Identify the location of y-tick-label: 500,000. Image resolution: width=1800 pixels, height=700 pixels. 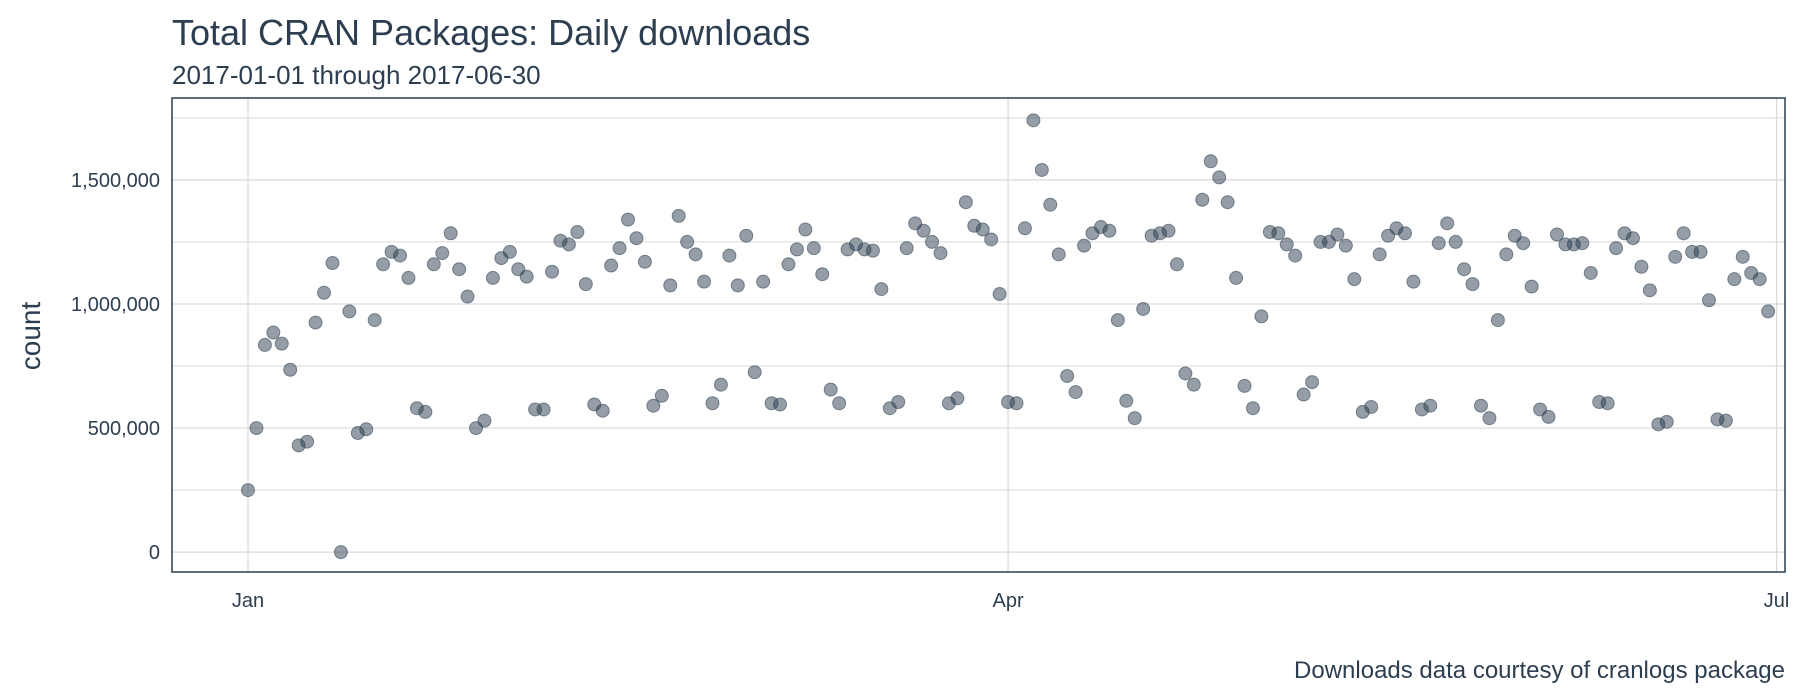
(124, 429).